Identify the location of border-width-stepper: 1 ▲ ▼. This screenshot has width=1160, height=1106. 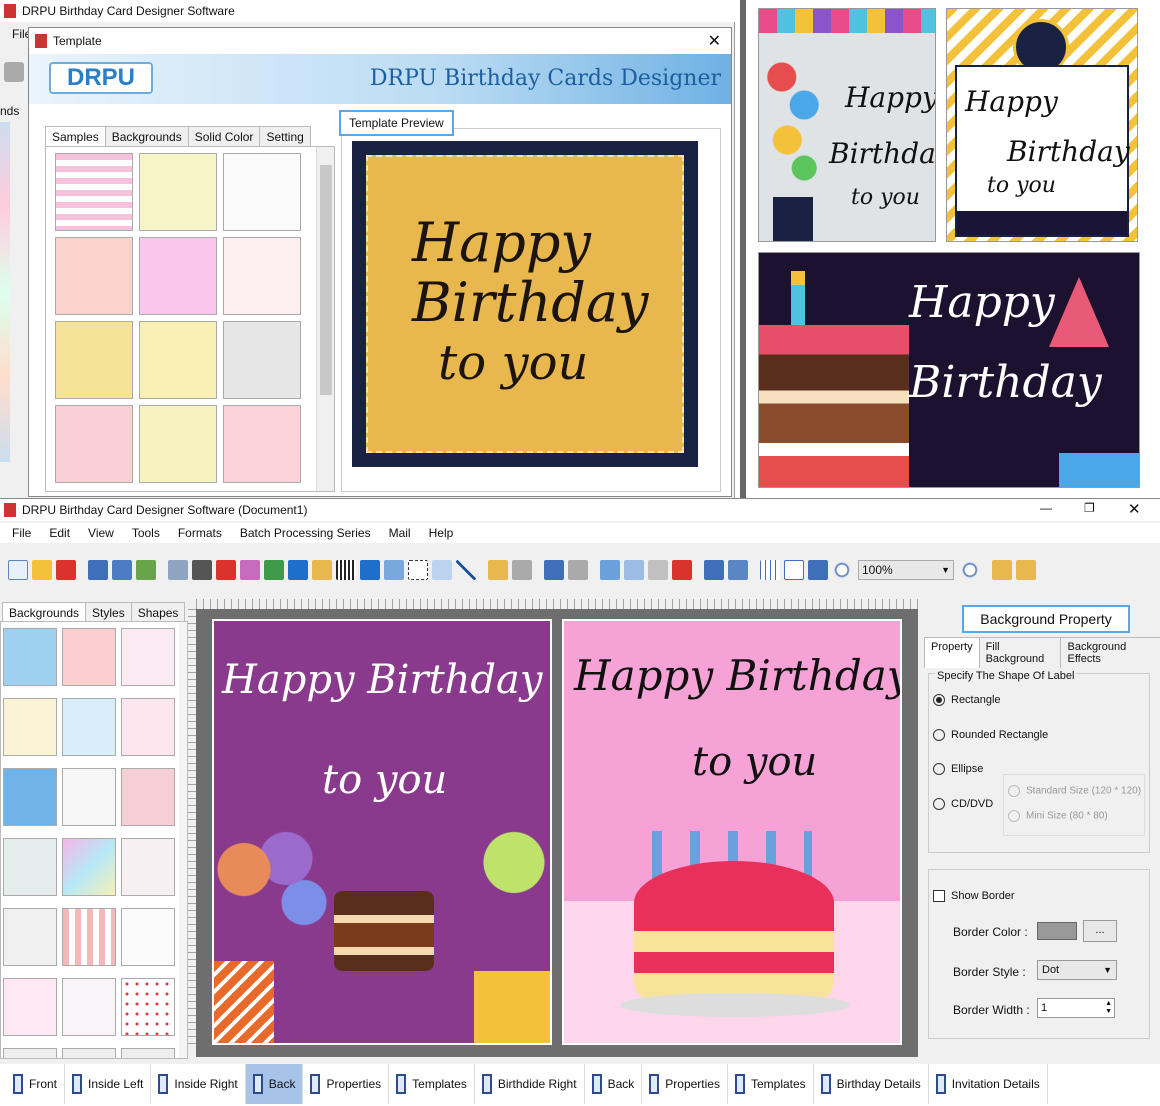
(1076, 1008).